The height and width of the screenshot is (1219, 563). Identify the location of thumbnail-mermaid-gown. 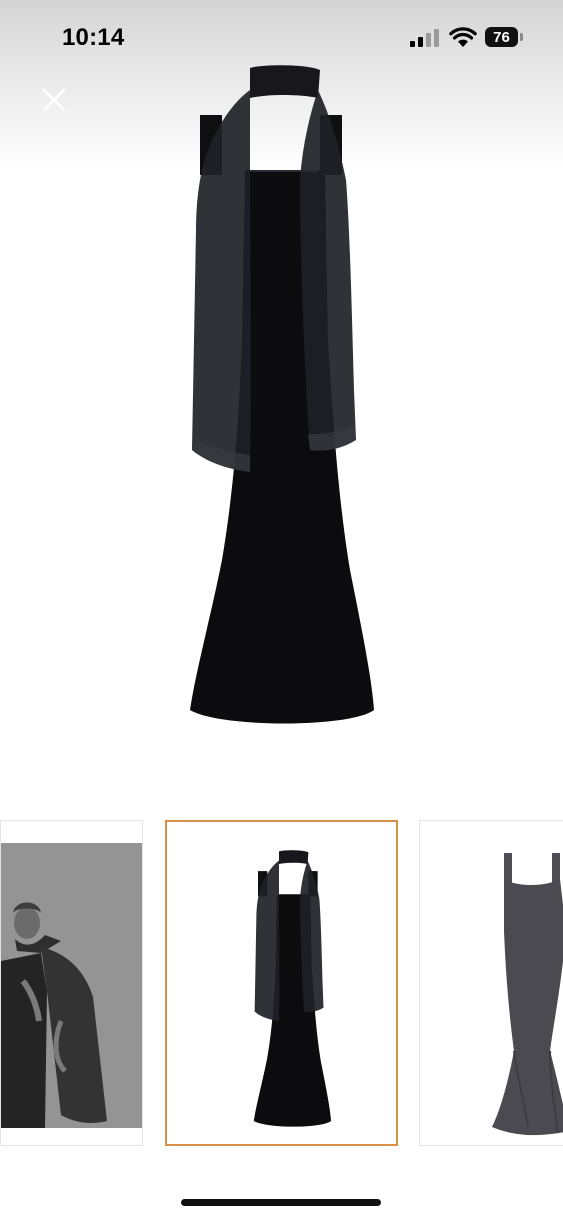
(491, 983).